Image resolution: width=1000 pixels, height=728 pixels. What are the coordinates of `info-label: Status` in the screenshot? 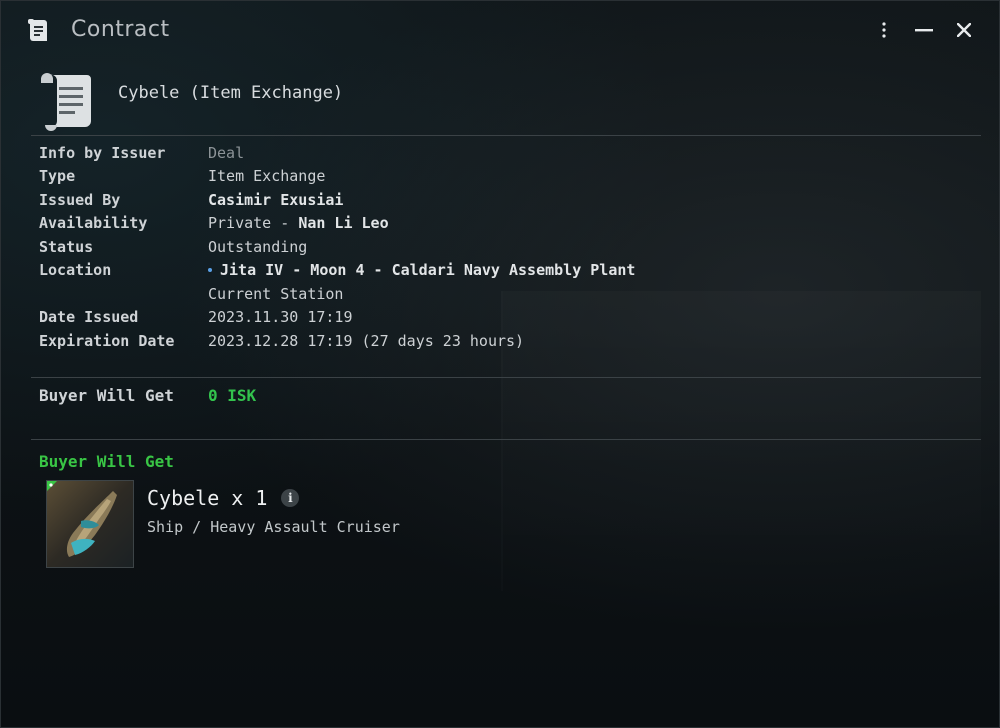 It's located at (66, 246).